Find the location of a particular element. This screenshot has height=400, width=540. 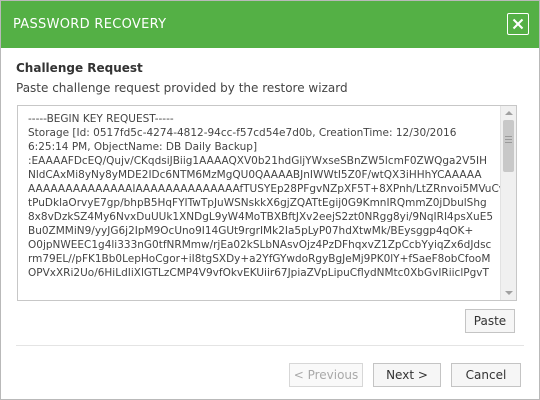

scroll-down-button is located at coordinates (508, 293).